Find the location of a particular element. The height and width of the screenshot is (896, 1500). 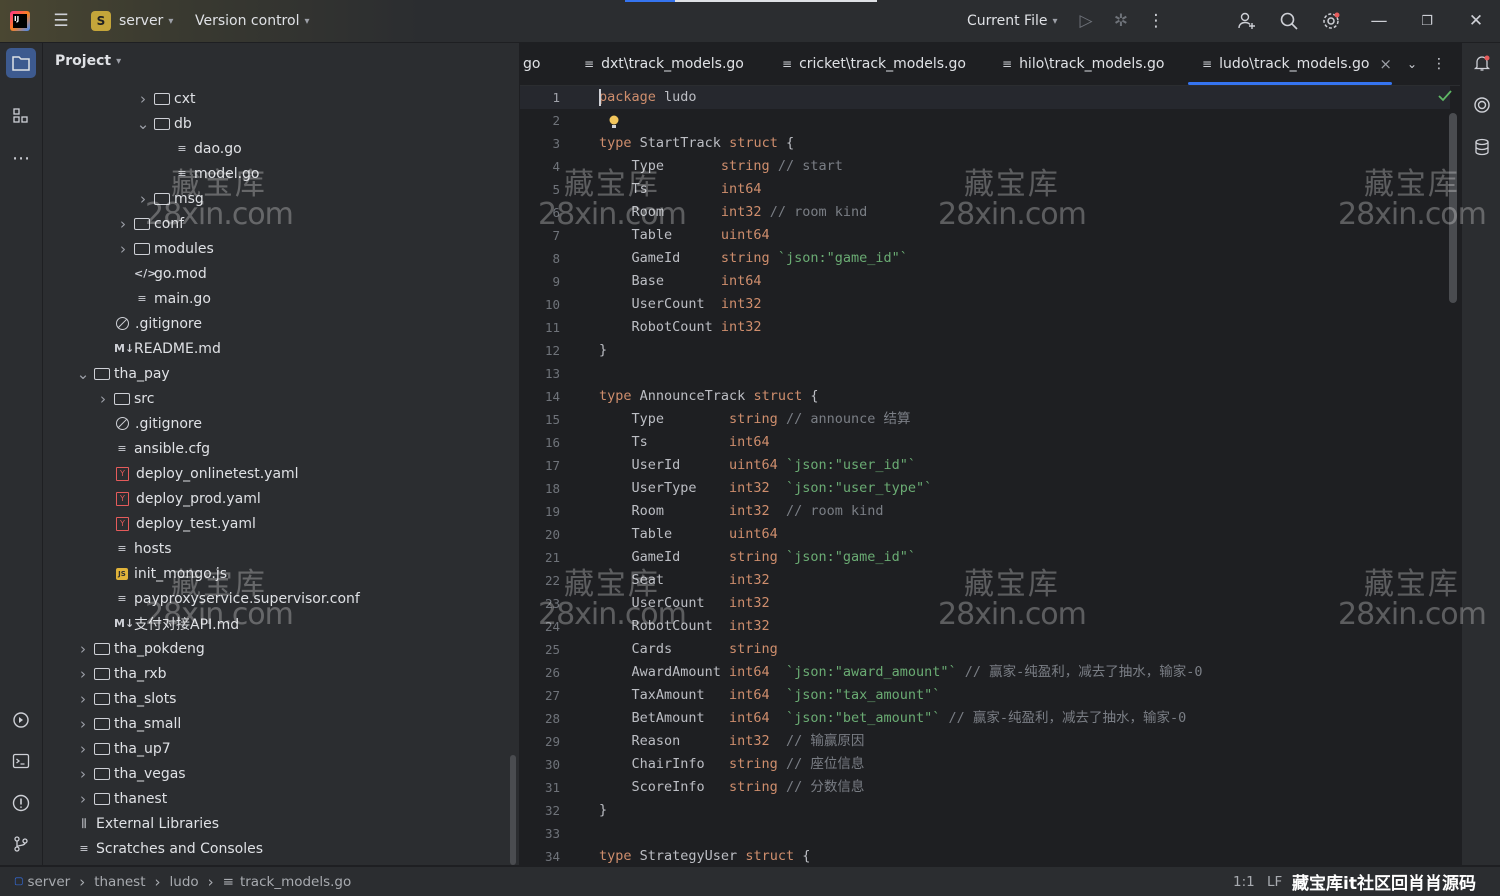

breadcrumb-item: ludo is located at coordinates (184, 882).